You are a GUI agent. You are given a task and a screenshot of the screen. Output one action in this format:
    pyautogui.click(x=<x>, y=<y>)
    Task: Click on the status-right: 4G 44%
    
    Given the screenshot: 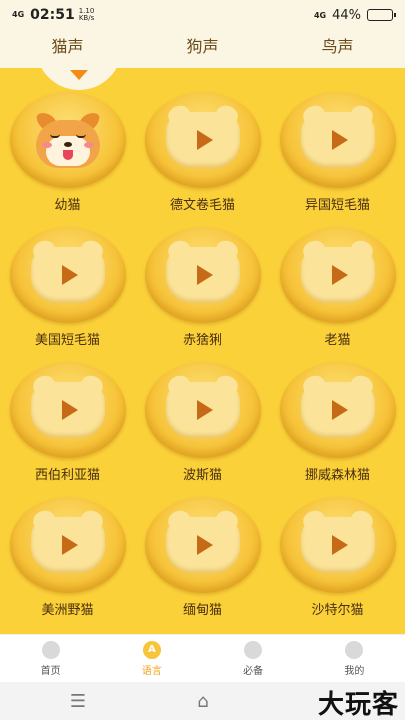 What is the action you would take?
    pyautogui.click(x=354, y=15)
    